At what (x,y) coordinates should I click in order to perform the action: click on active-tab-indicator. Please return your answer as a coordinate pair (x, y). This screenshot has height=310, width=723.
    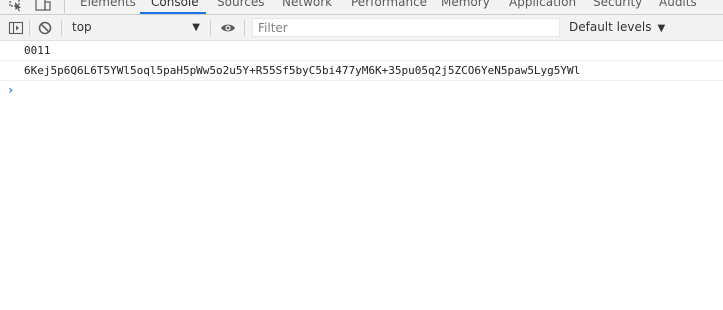
    Looking at the image, I should click on (173, 13).